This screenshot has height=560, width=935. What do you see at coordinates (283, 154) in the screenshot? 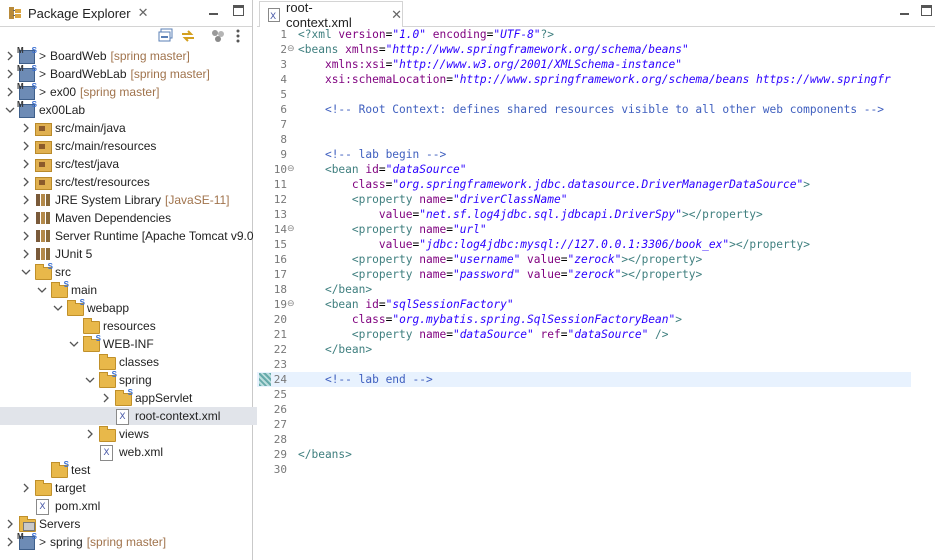
I see `line-number: 9` at bounding box center [283, 154].